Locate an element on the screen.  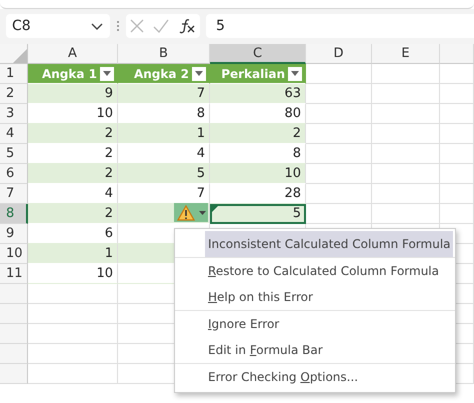
grip-icon is located at coordinates (118, 26).